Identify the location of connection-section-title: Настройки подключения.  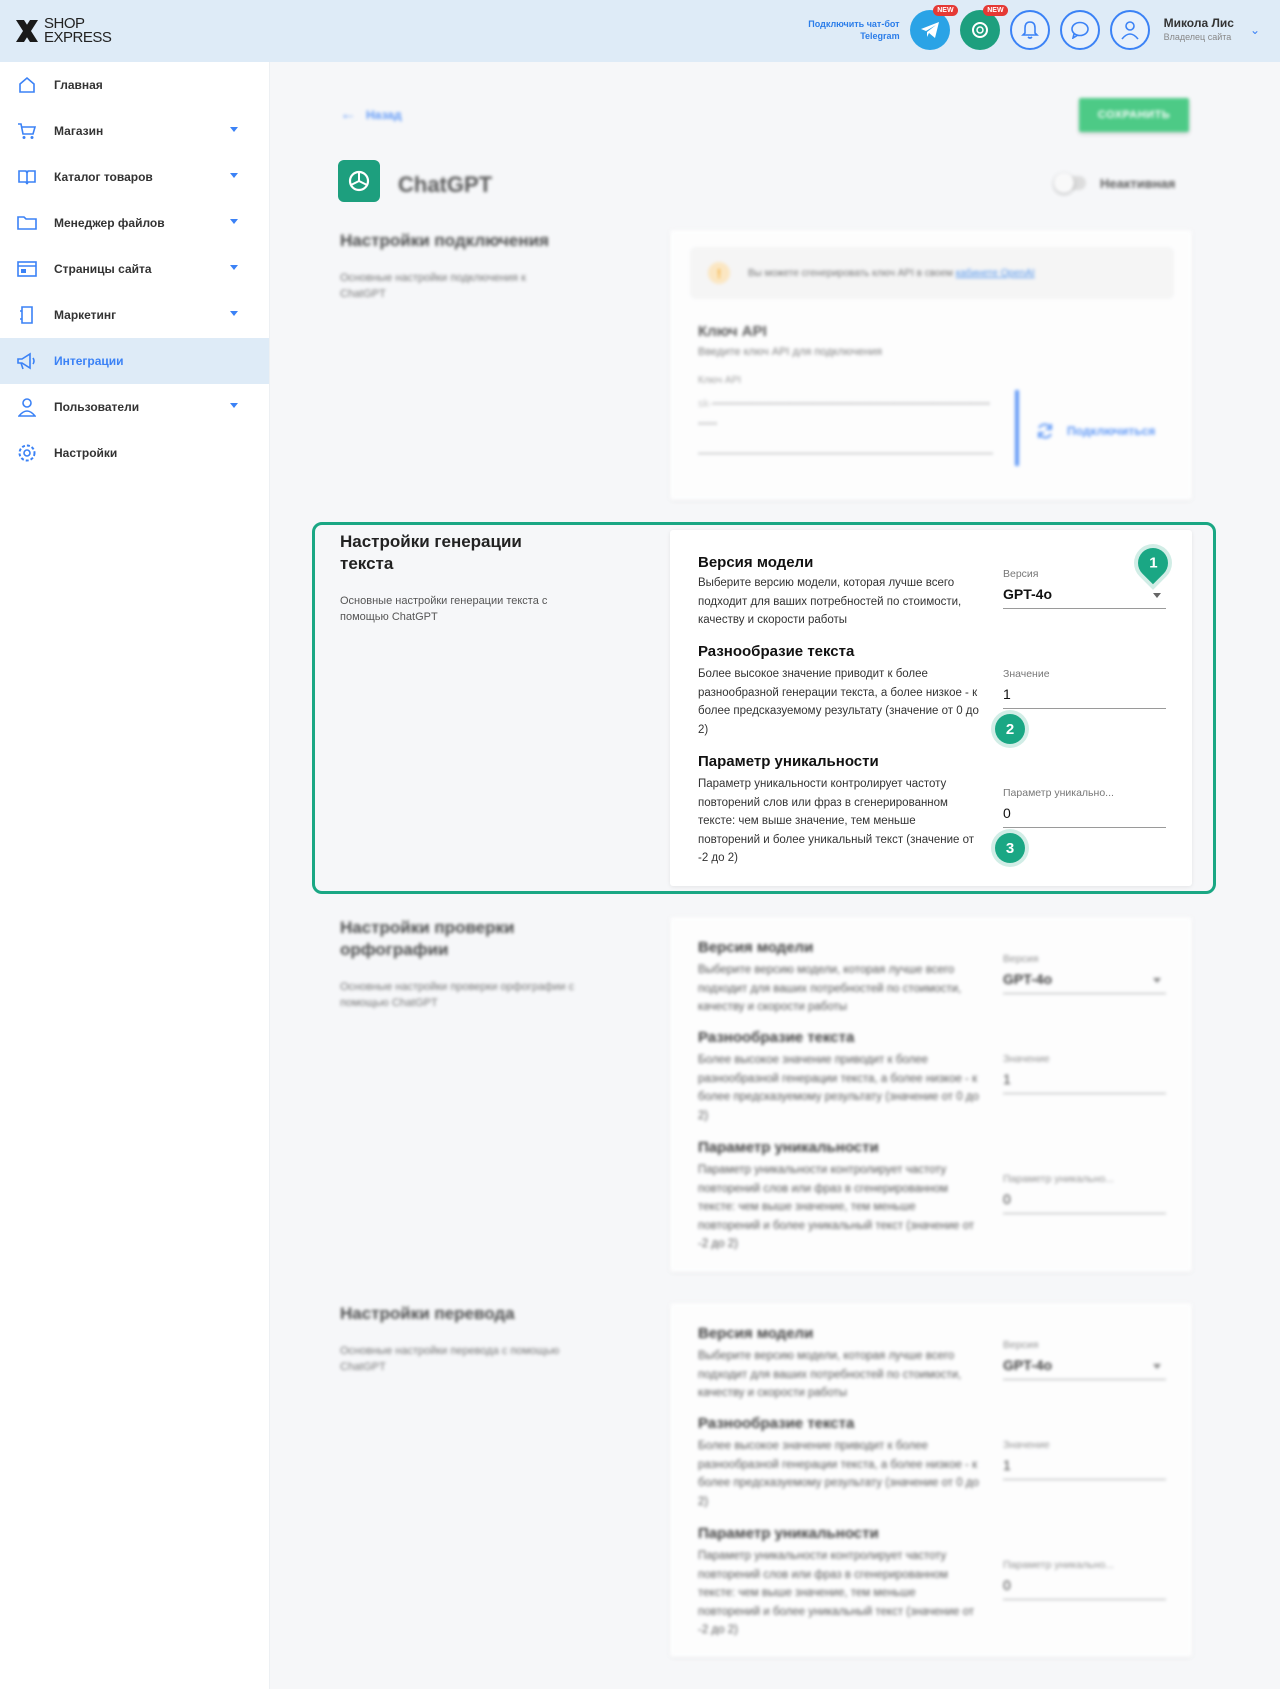
(444, 240).